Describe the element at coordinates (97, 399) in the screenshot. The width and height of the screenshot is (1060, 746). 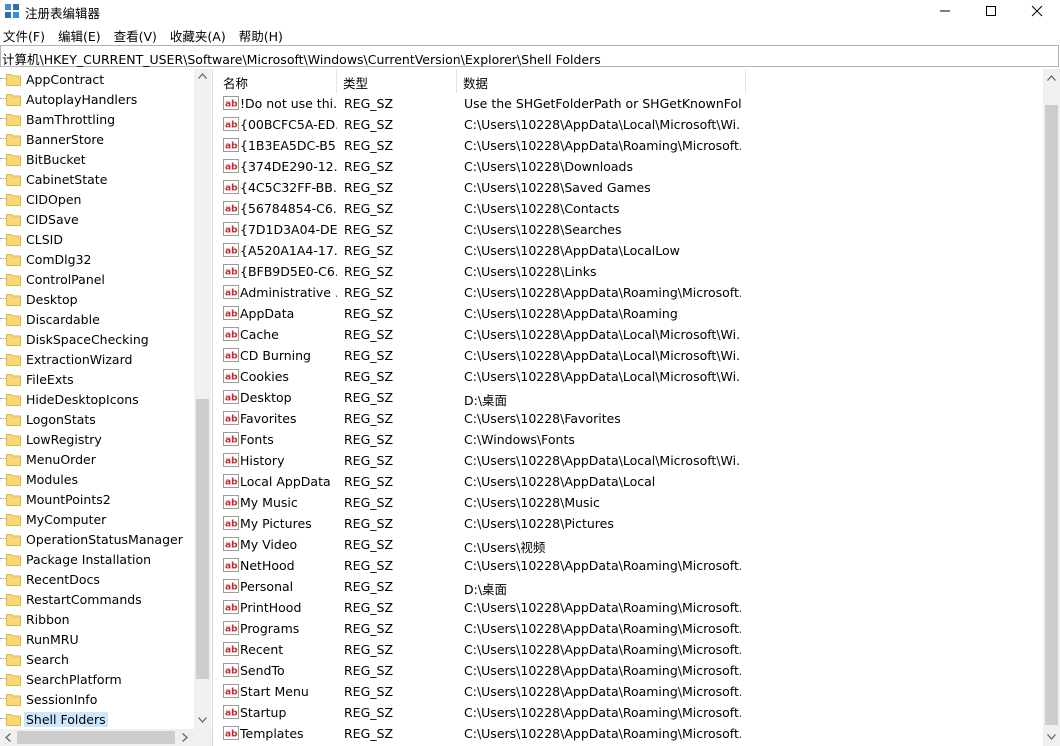
I see `tree-item: HideDesktopIcons` at that location.